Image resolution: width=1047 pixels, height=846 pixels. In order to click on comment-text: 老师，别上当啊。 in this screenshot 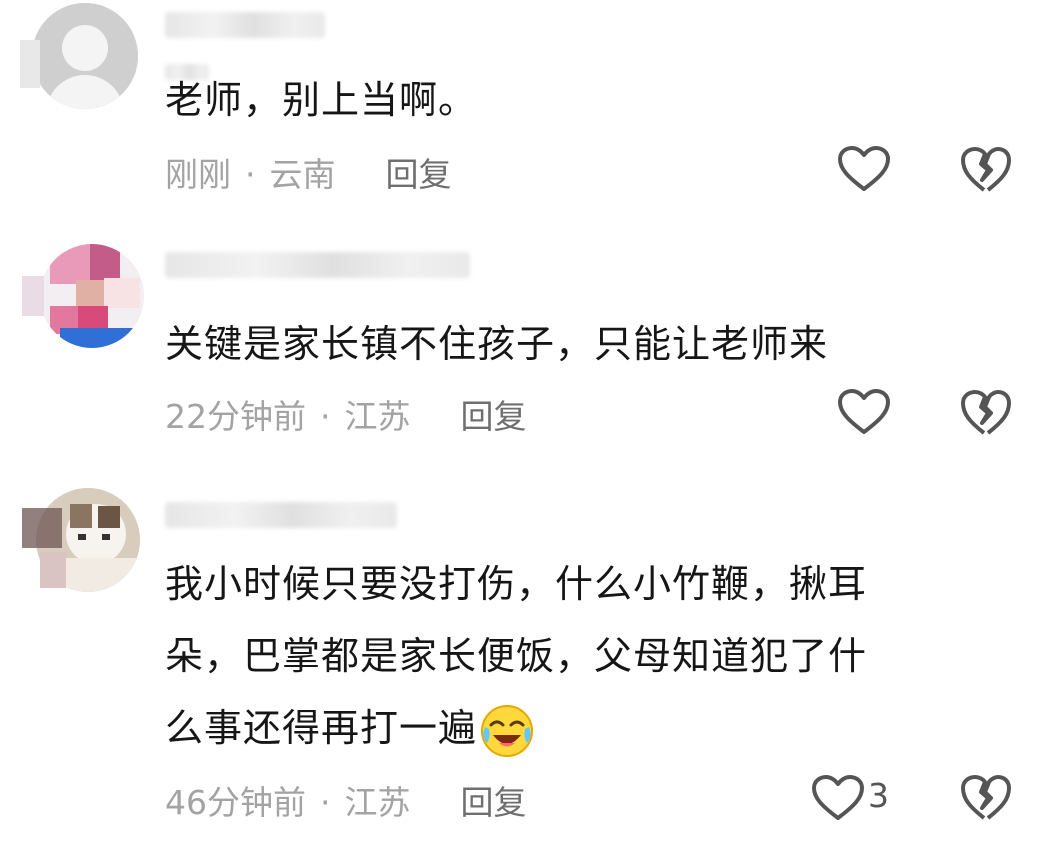, I will do `click(321, 100)`.